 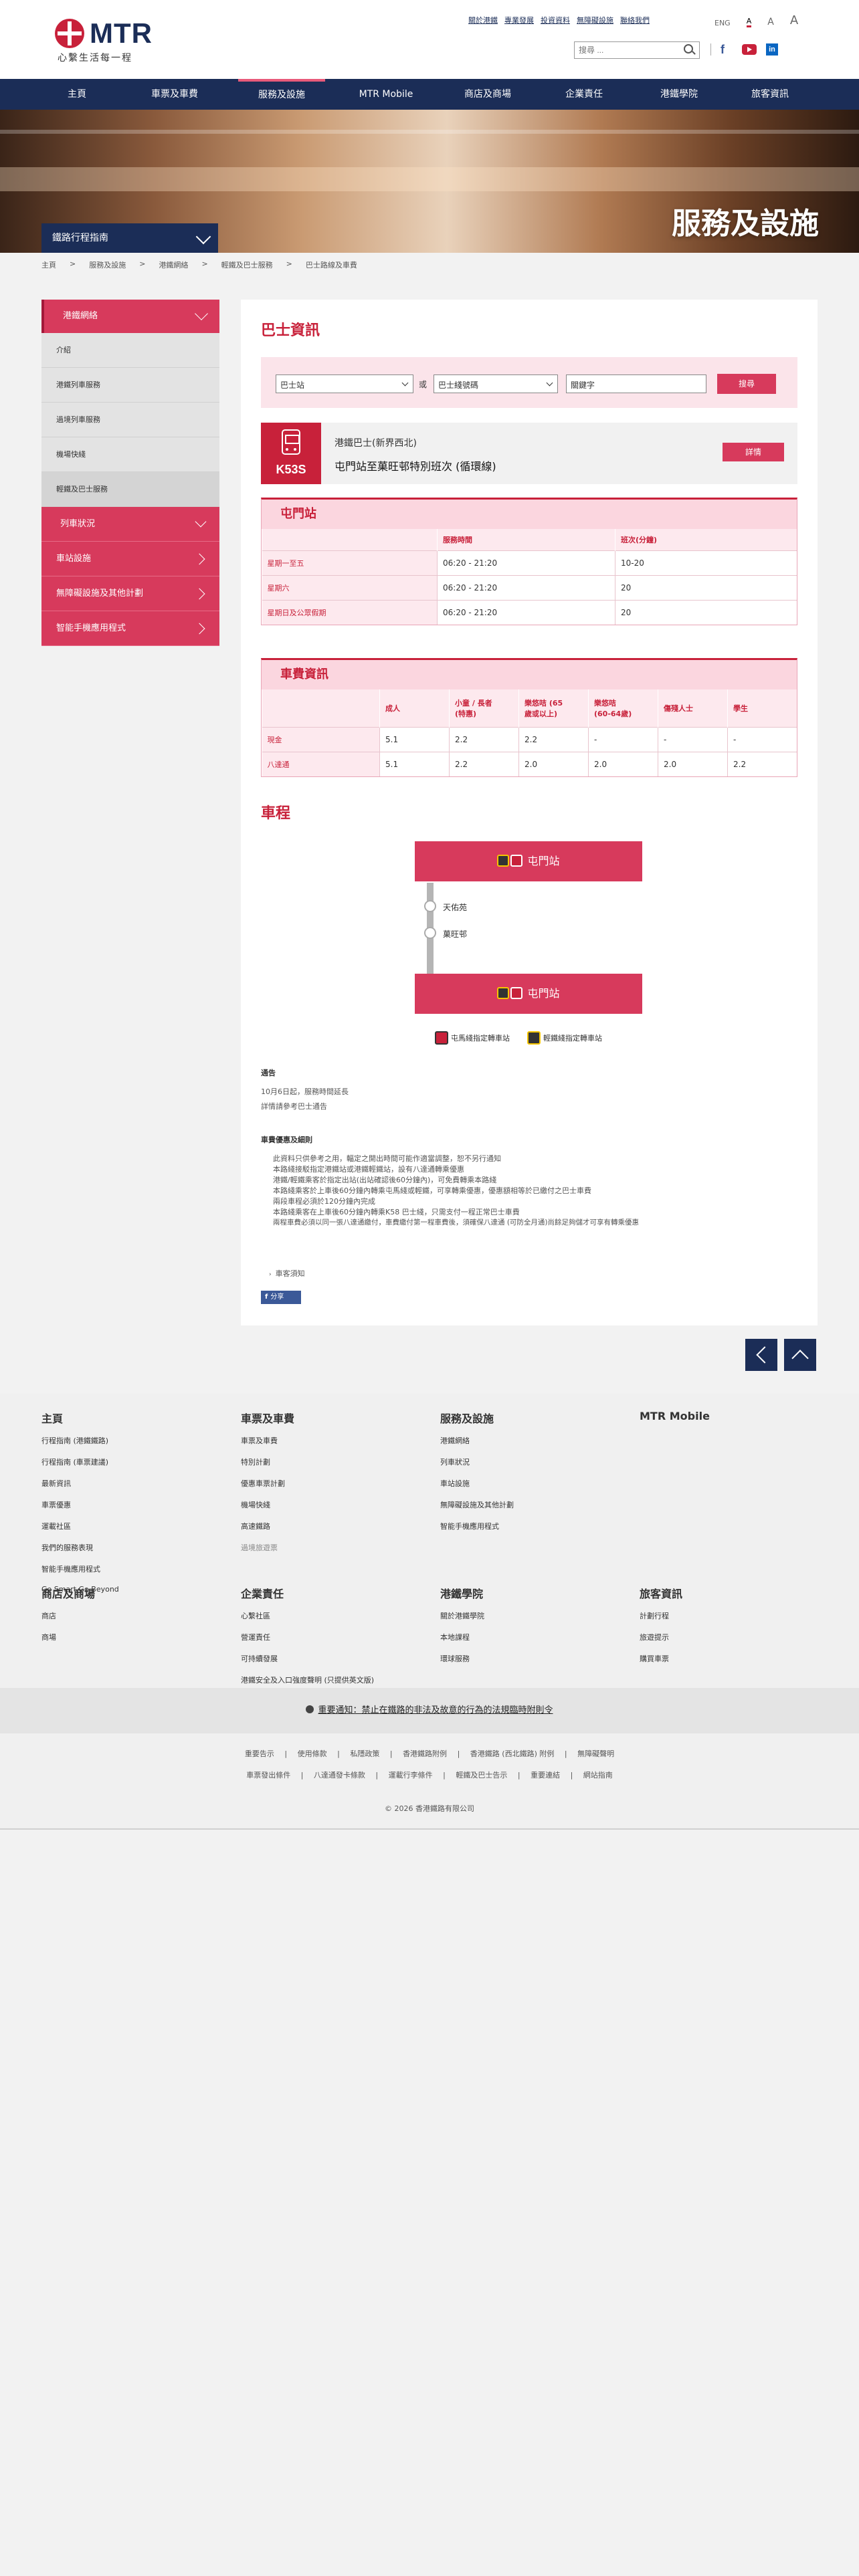 I want to click on footer-link: 計劃行程, so click(x=661, y=1616).